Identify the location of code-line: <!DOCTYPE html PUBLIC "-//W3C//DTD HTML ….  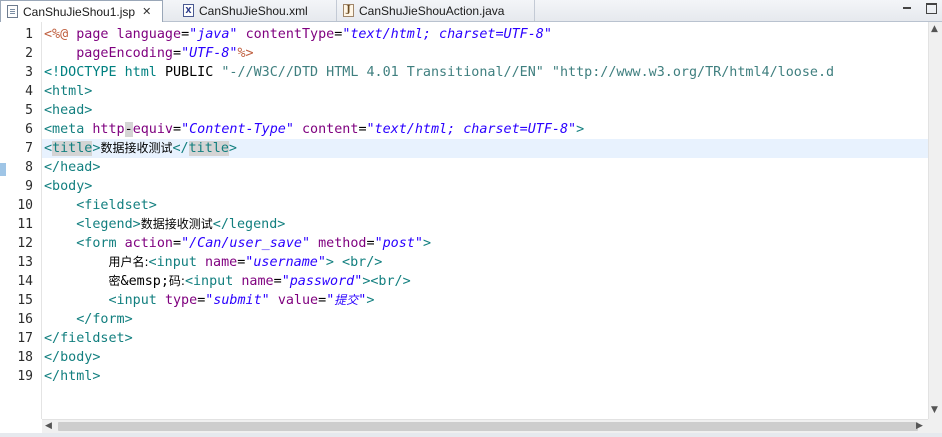
(439, 72).